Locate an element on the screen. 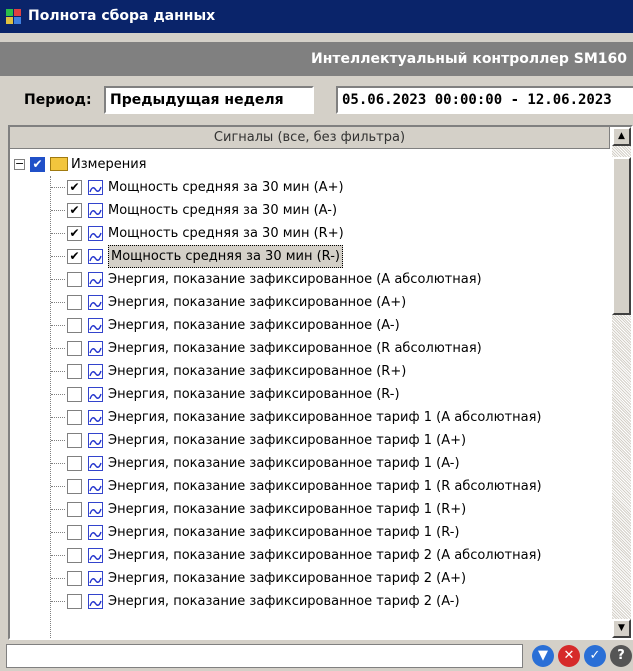 The height and width of the screenshot is (671, 633). ok-button: ✓ is located at coordinates (595, 656).